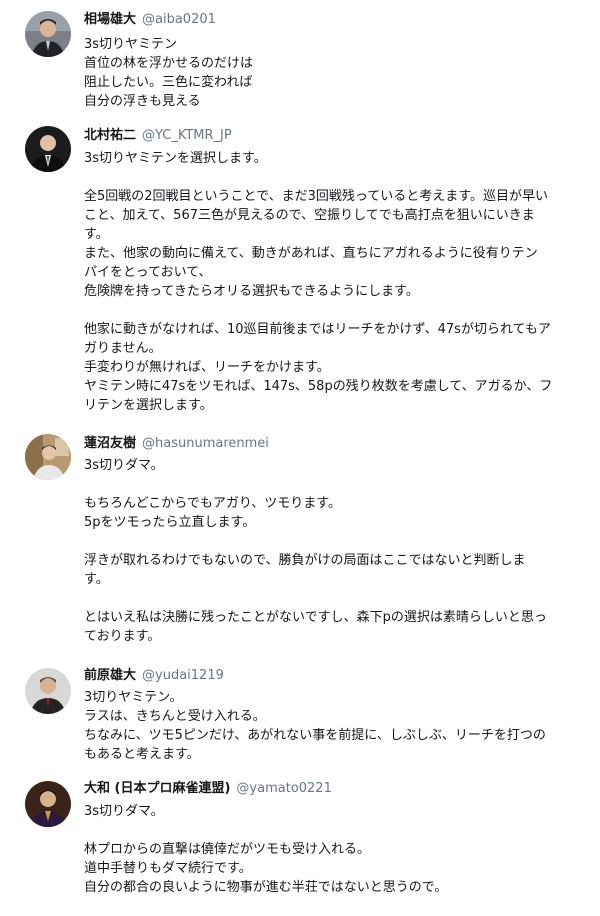  I want to click on user-handle: @YC_KTMR_JP, so click(187, 135).